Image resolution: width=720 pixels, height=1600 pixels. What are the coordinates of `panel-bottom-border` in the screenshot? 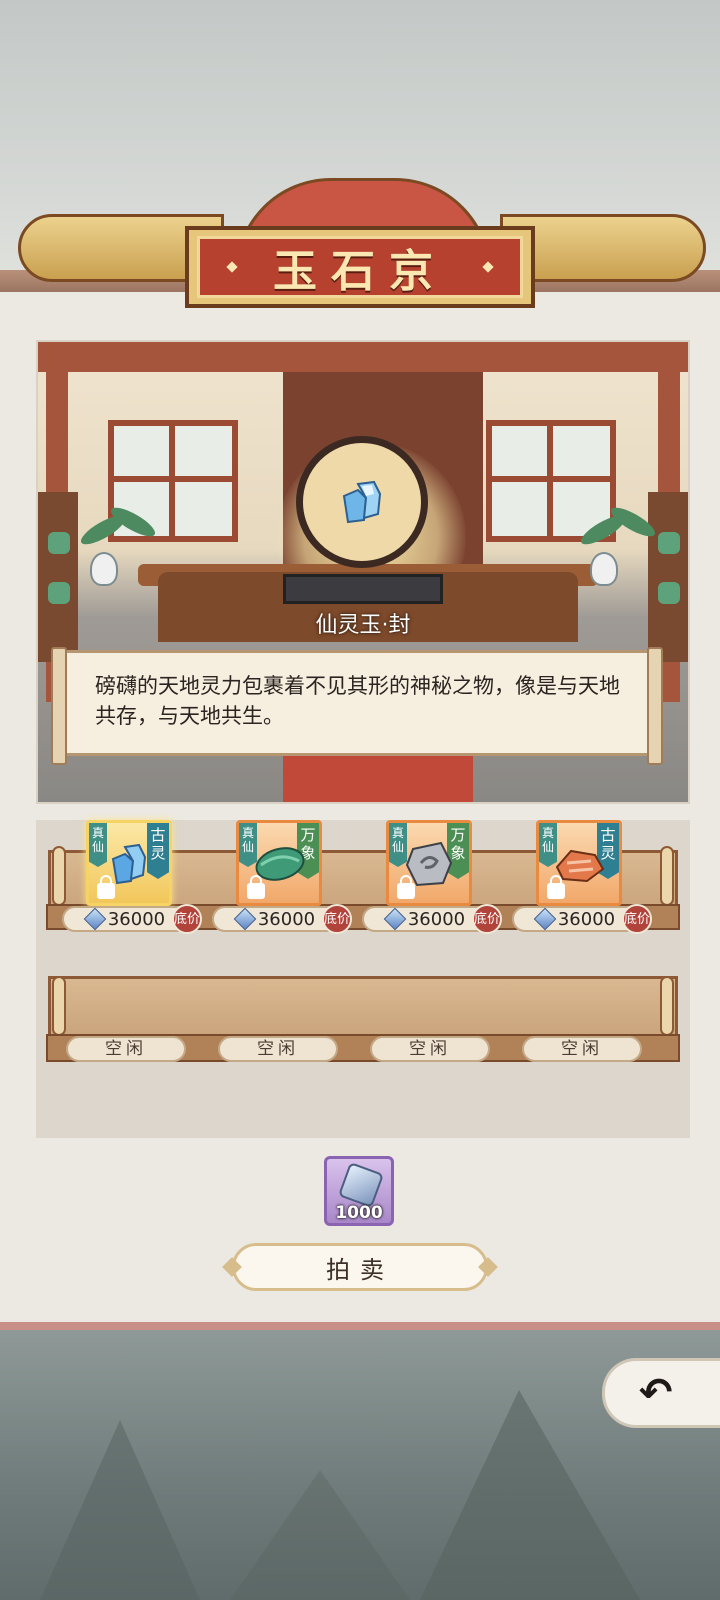 It's located at (360, 1326).